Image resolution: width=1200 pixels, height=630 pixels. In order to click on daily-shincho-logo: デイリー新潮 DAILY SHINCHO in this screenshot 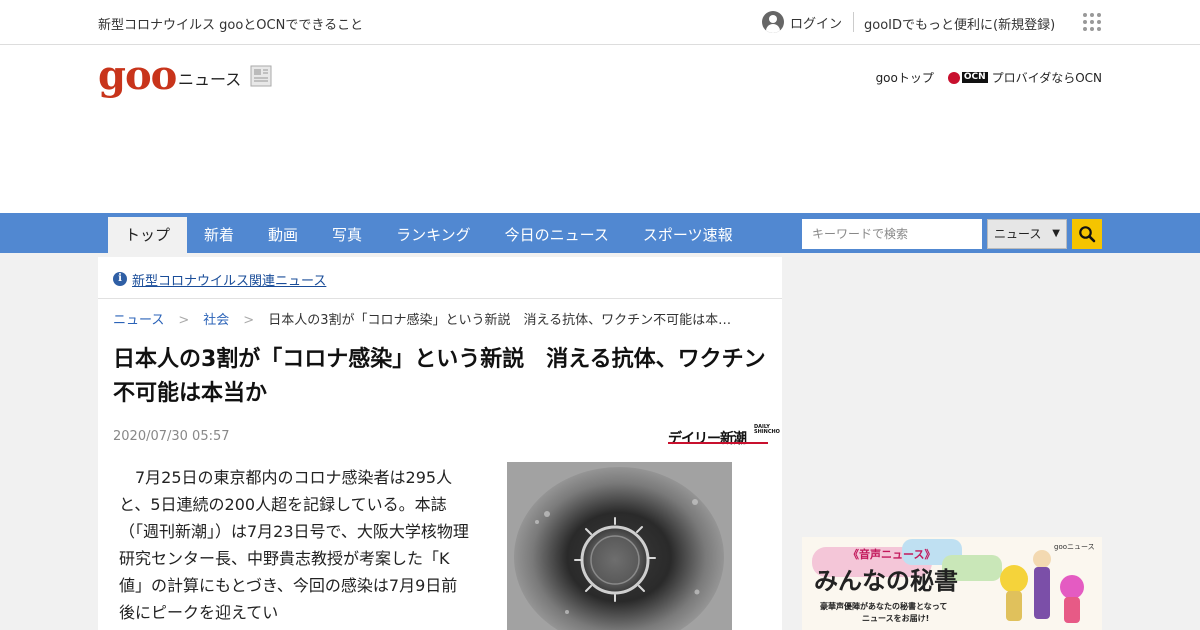, I will do `click(724, 436)`.